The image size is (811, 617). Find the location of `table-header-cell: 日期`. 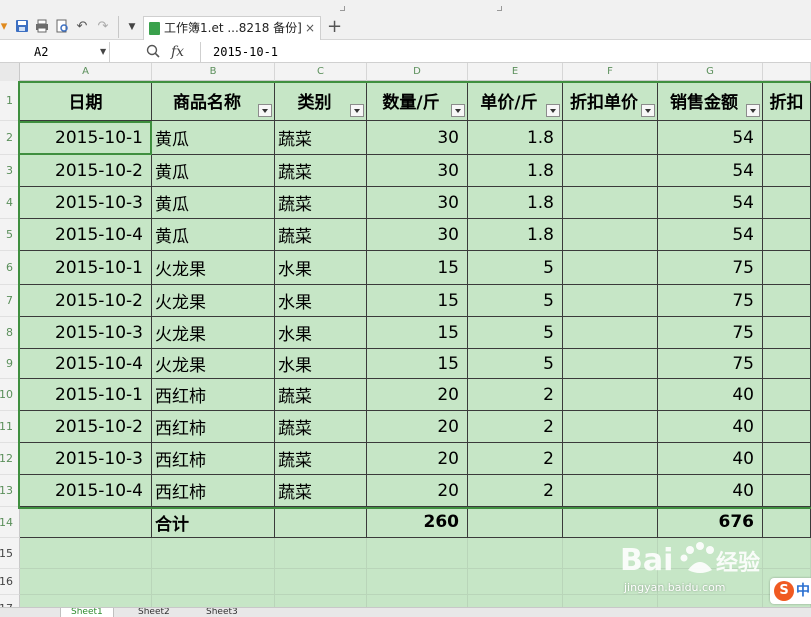

table-header-cell: 日期 is located at coordinates (86, 101).